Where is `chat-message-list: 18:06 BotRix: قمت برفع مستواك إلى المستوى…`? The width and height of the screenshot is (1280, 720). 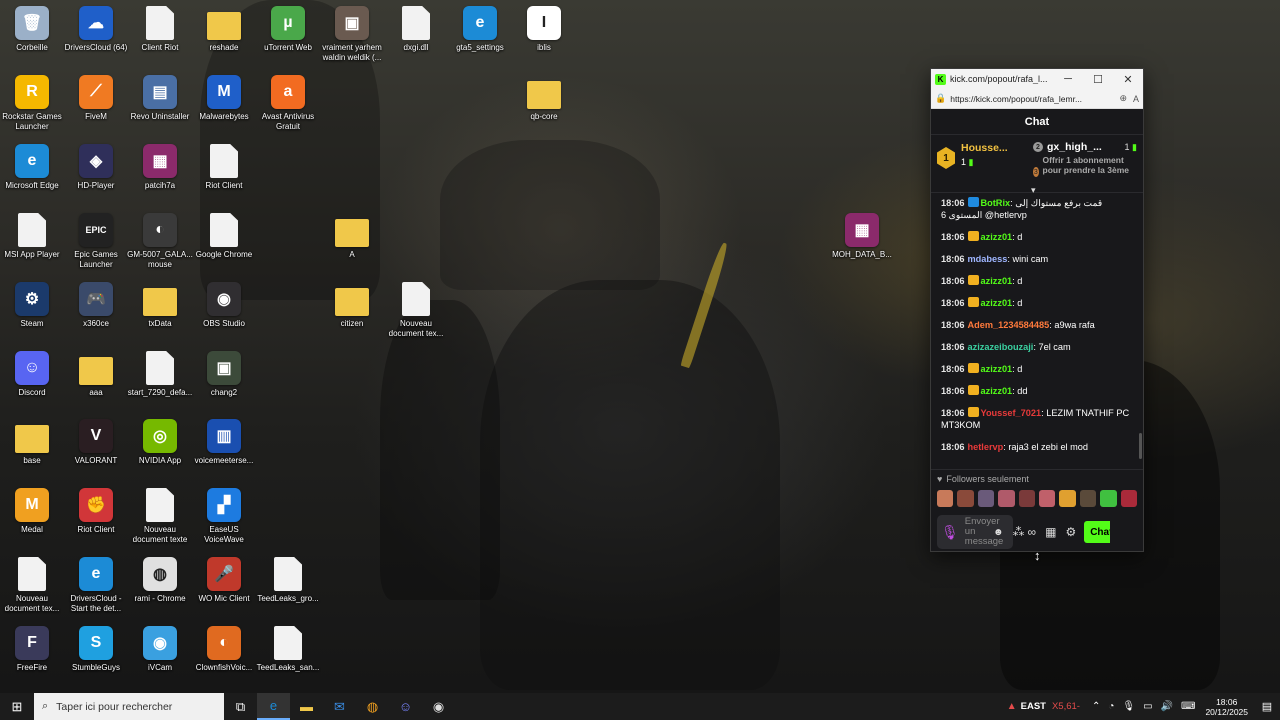 chat-message-list: 18:06 BotRix: قمت برفع مستواك إلى المستوى… is located at coordinates (1037, 331).